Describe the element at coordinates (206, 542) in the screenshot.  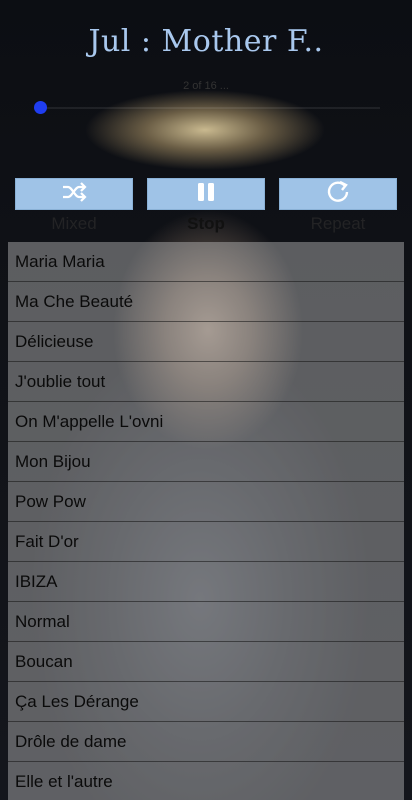
I see `list-item: Fait D'or` at that location.